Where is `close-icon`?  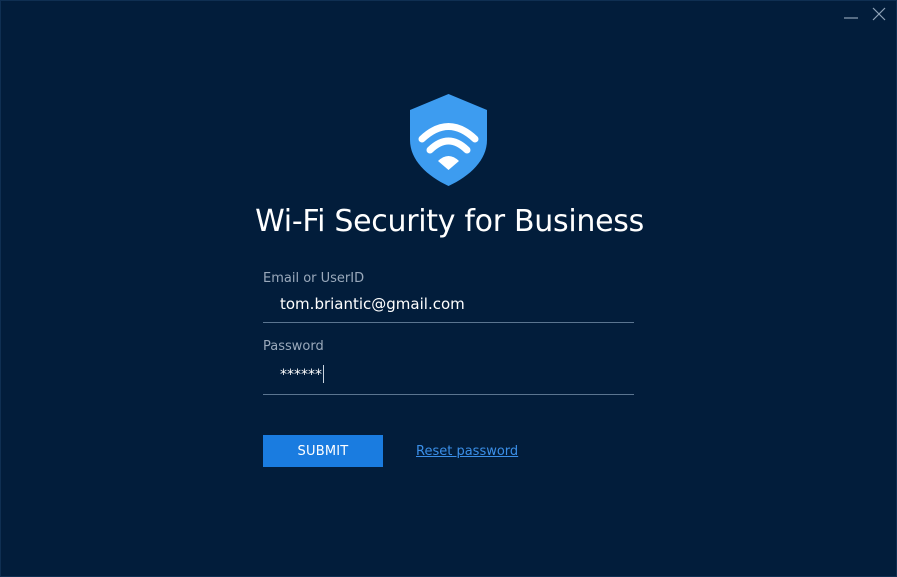
close-icon is located at coordinates (879, 14).